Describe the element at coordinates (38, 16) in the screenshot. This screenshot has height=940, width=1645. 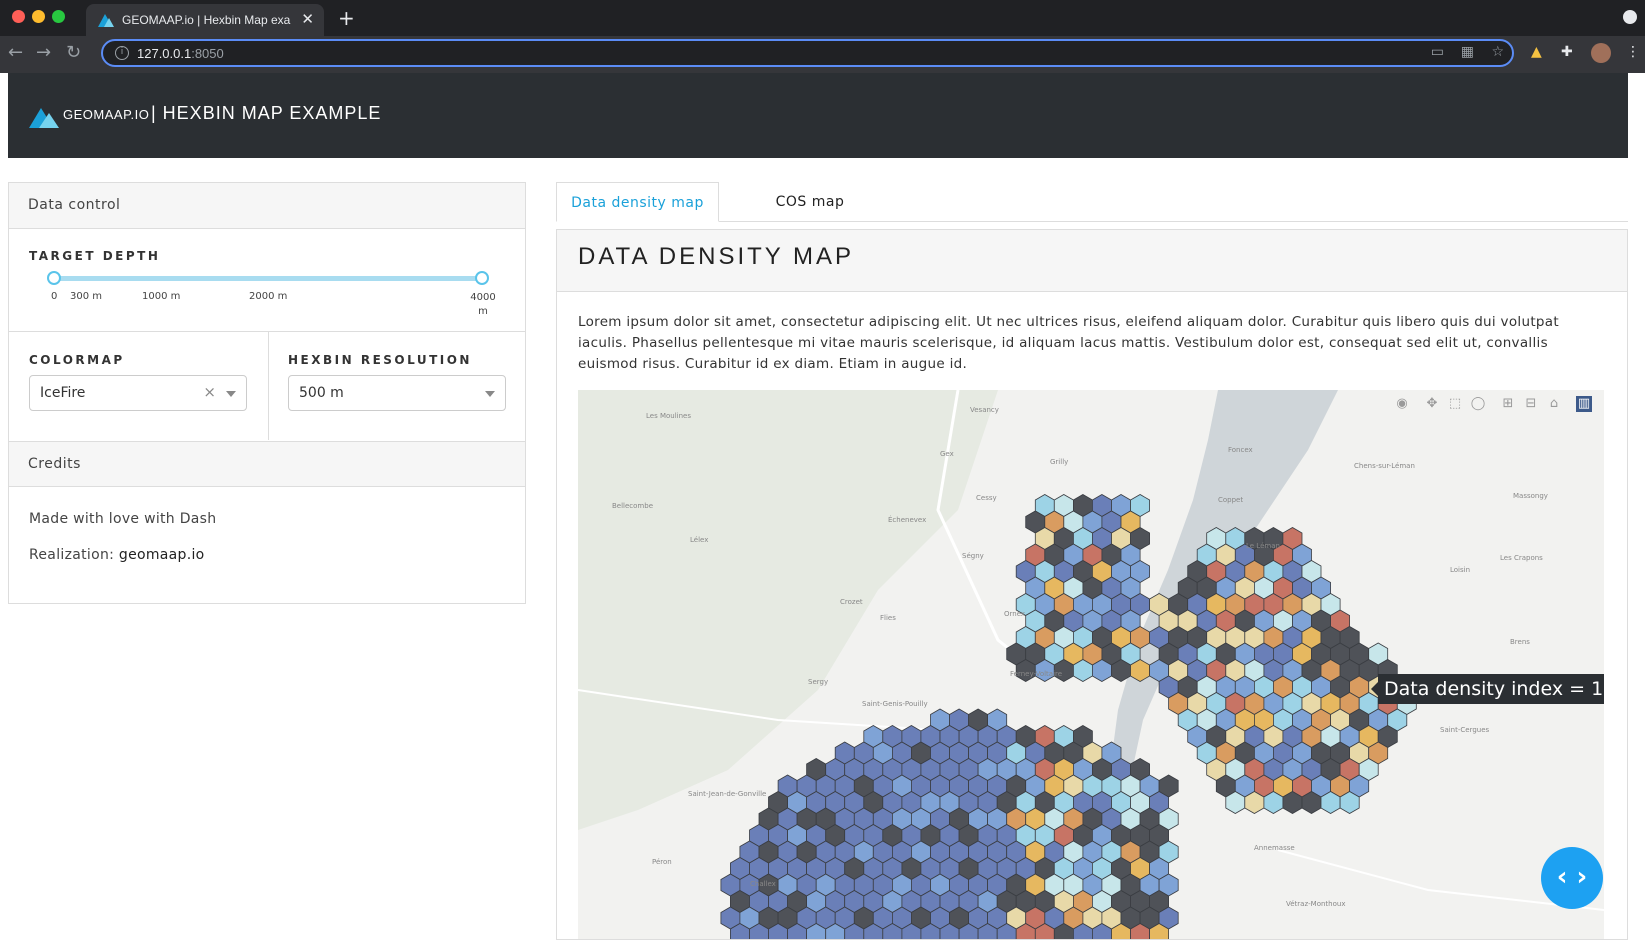
I see `minimize-window-button` at that location.